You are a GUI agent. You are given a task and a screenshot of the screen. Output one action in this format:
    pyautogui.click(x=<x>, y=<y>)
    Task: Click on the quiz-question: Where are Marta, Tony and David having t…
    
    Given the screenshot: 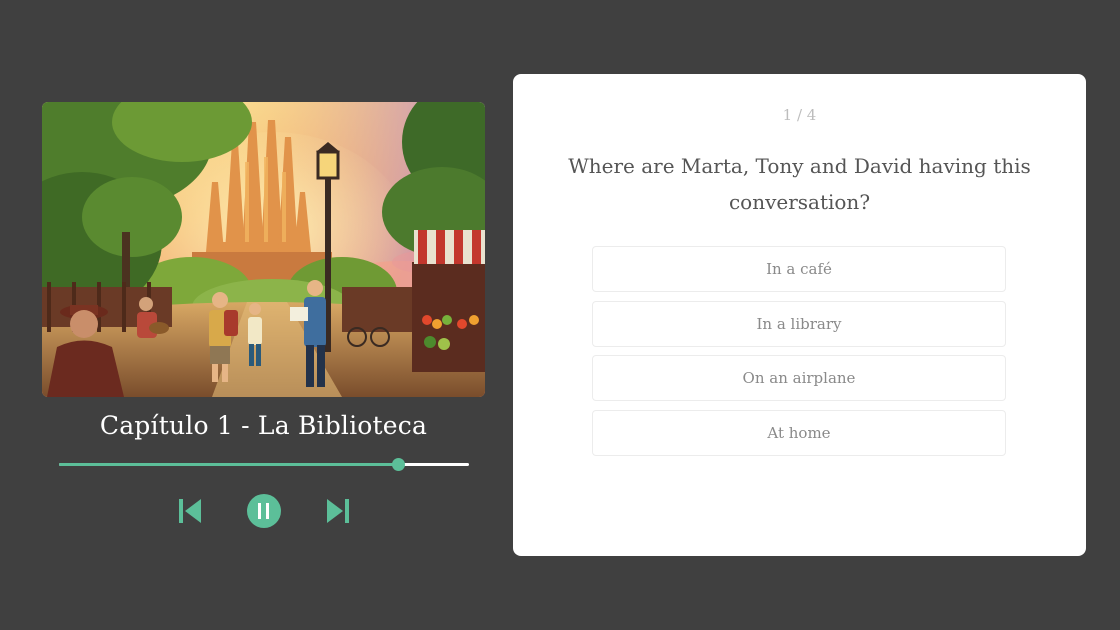 What is the action you would take?
    pyautogui.click(x=799, y=184)
    